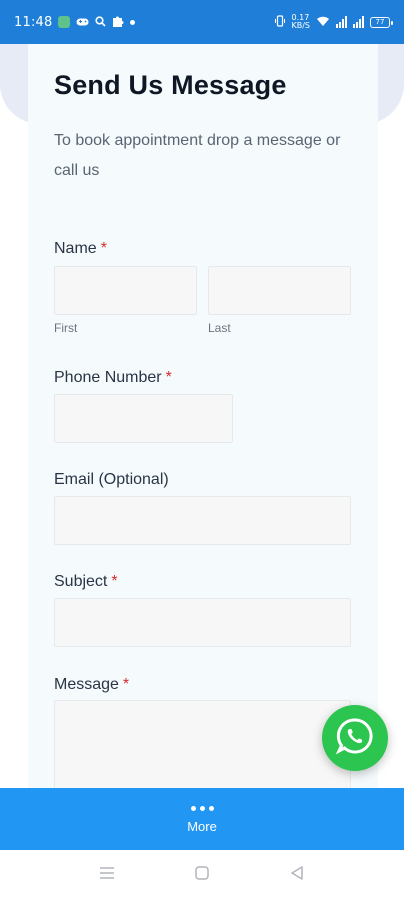 This screenshot has width=404, height=900. What do you see at coordinates (280, 22) in the screenshot?
I see `vibrate-icon` at bounding box center [280, 22].